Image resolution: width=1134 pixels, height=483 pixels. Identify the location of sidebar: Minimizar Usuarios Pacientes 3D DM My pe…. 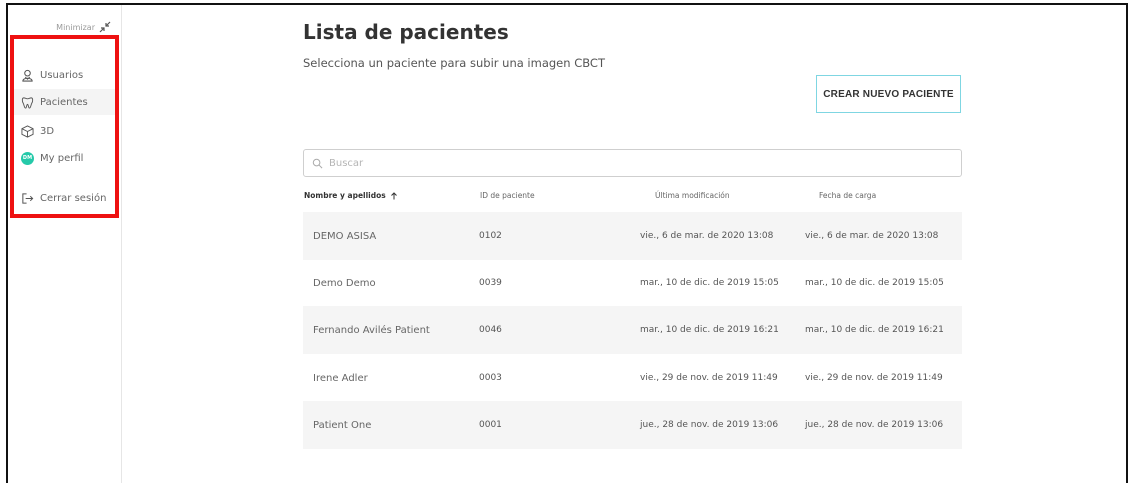
(65, 244).